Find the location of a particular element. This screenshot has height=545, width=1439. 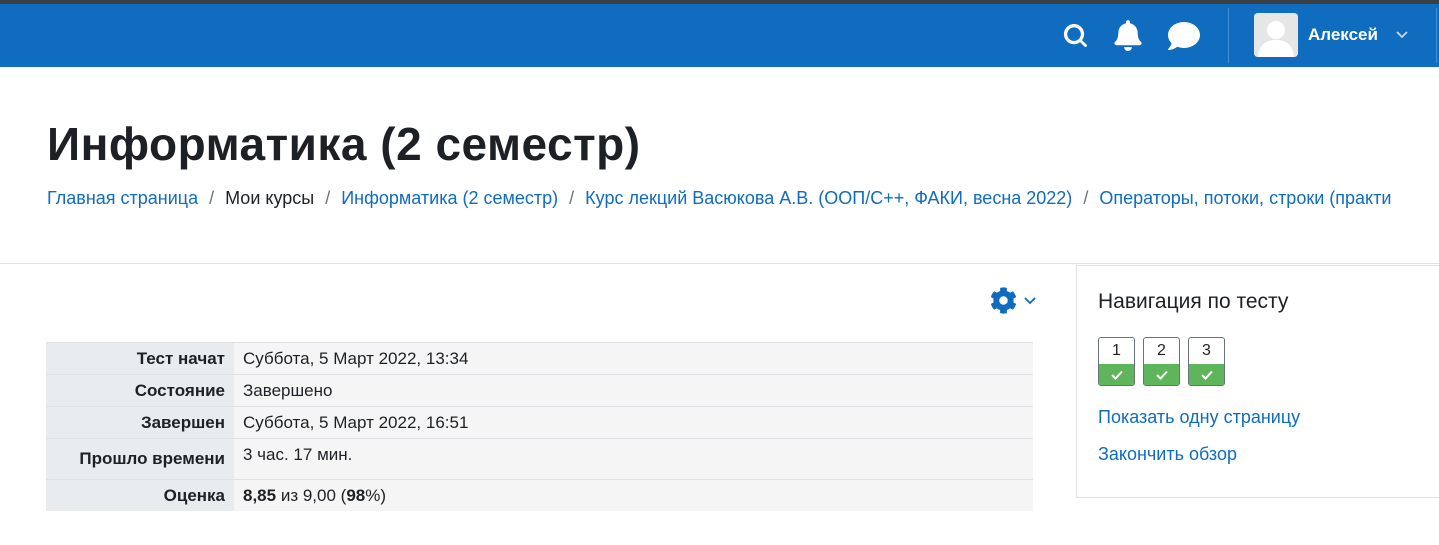

row-value: Суббота, 5 Март 2022, 16:51 is located at coordinates (633, 422).